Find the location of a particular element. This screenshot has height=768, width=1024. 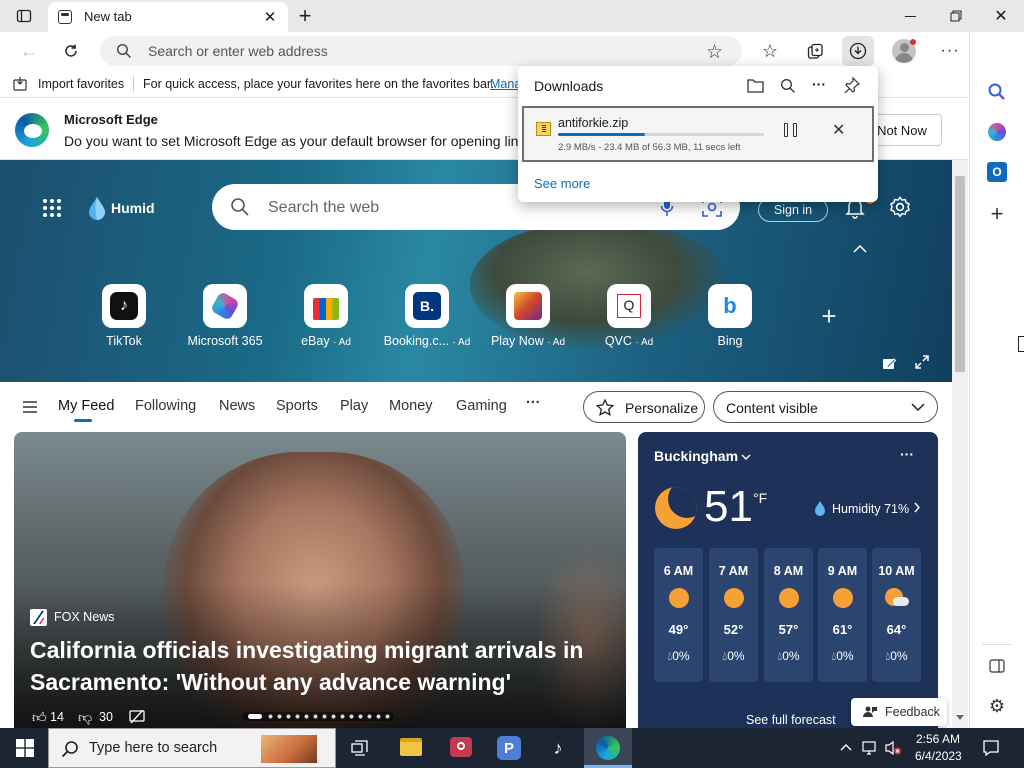

sidebar-add-icon: + is located at coordinates (997, 213).